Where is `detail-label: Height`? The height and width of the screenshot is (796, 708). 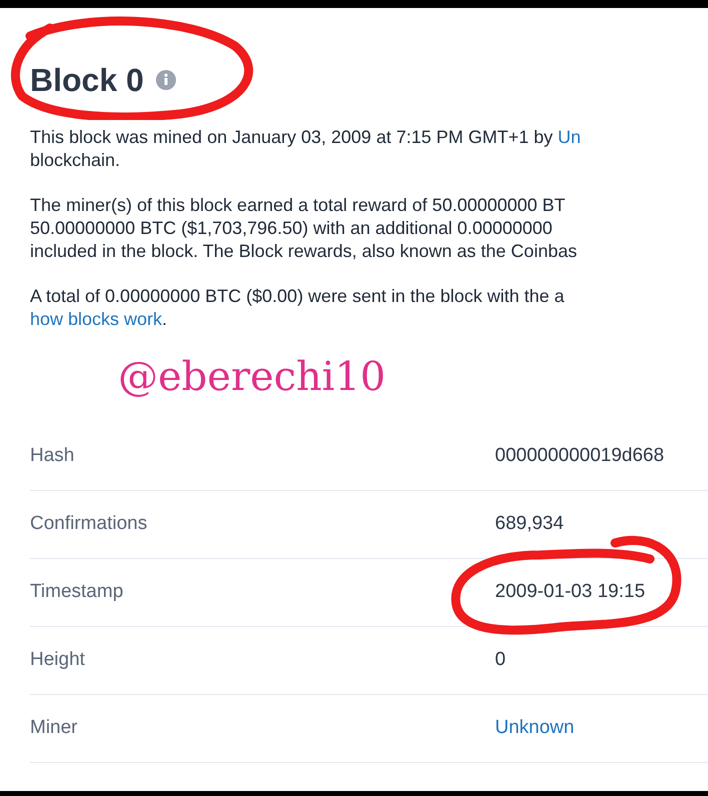
detail-label: Height is located at coordinates (58, 660).